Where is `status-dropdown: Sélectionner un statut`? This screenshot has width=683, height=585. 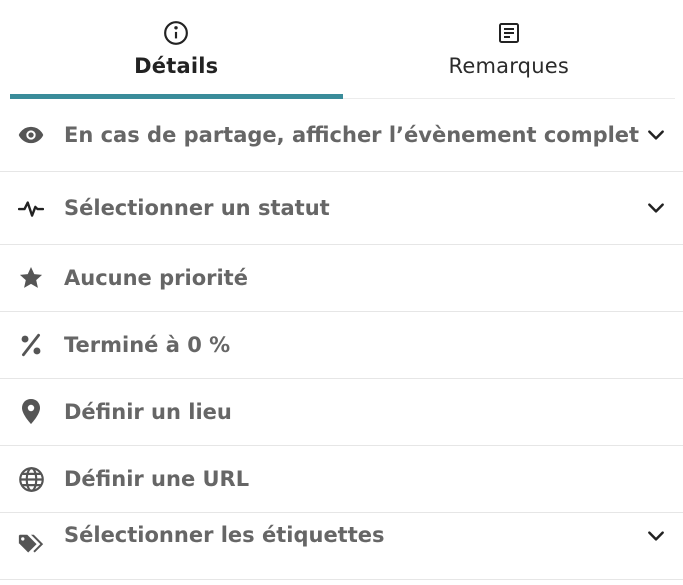
status-dropdown: Sélectionner un statut is located at coordinates (341, 208).